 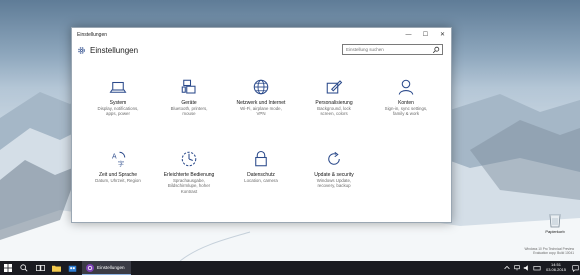 What do you see at coordinates (408, 34) in the screenshot?
I see `minimize-button: —` at bounding box center [408, 34].